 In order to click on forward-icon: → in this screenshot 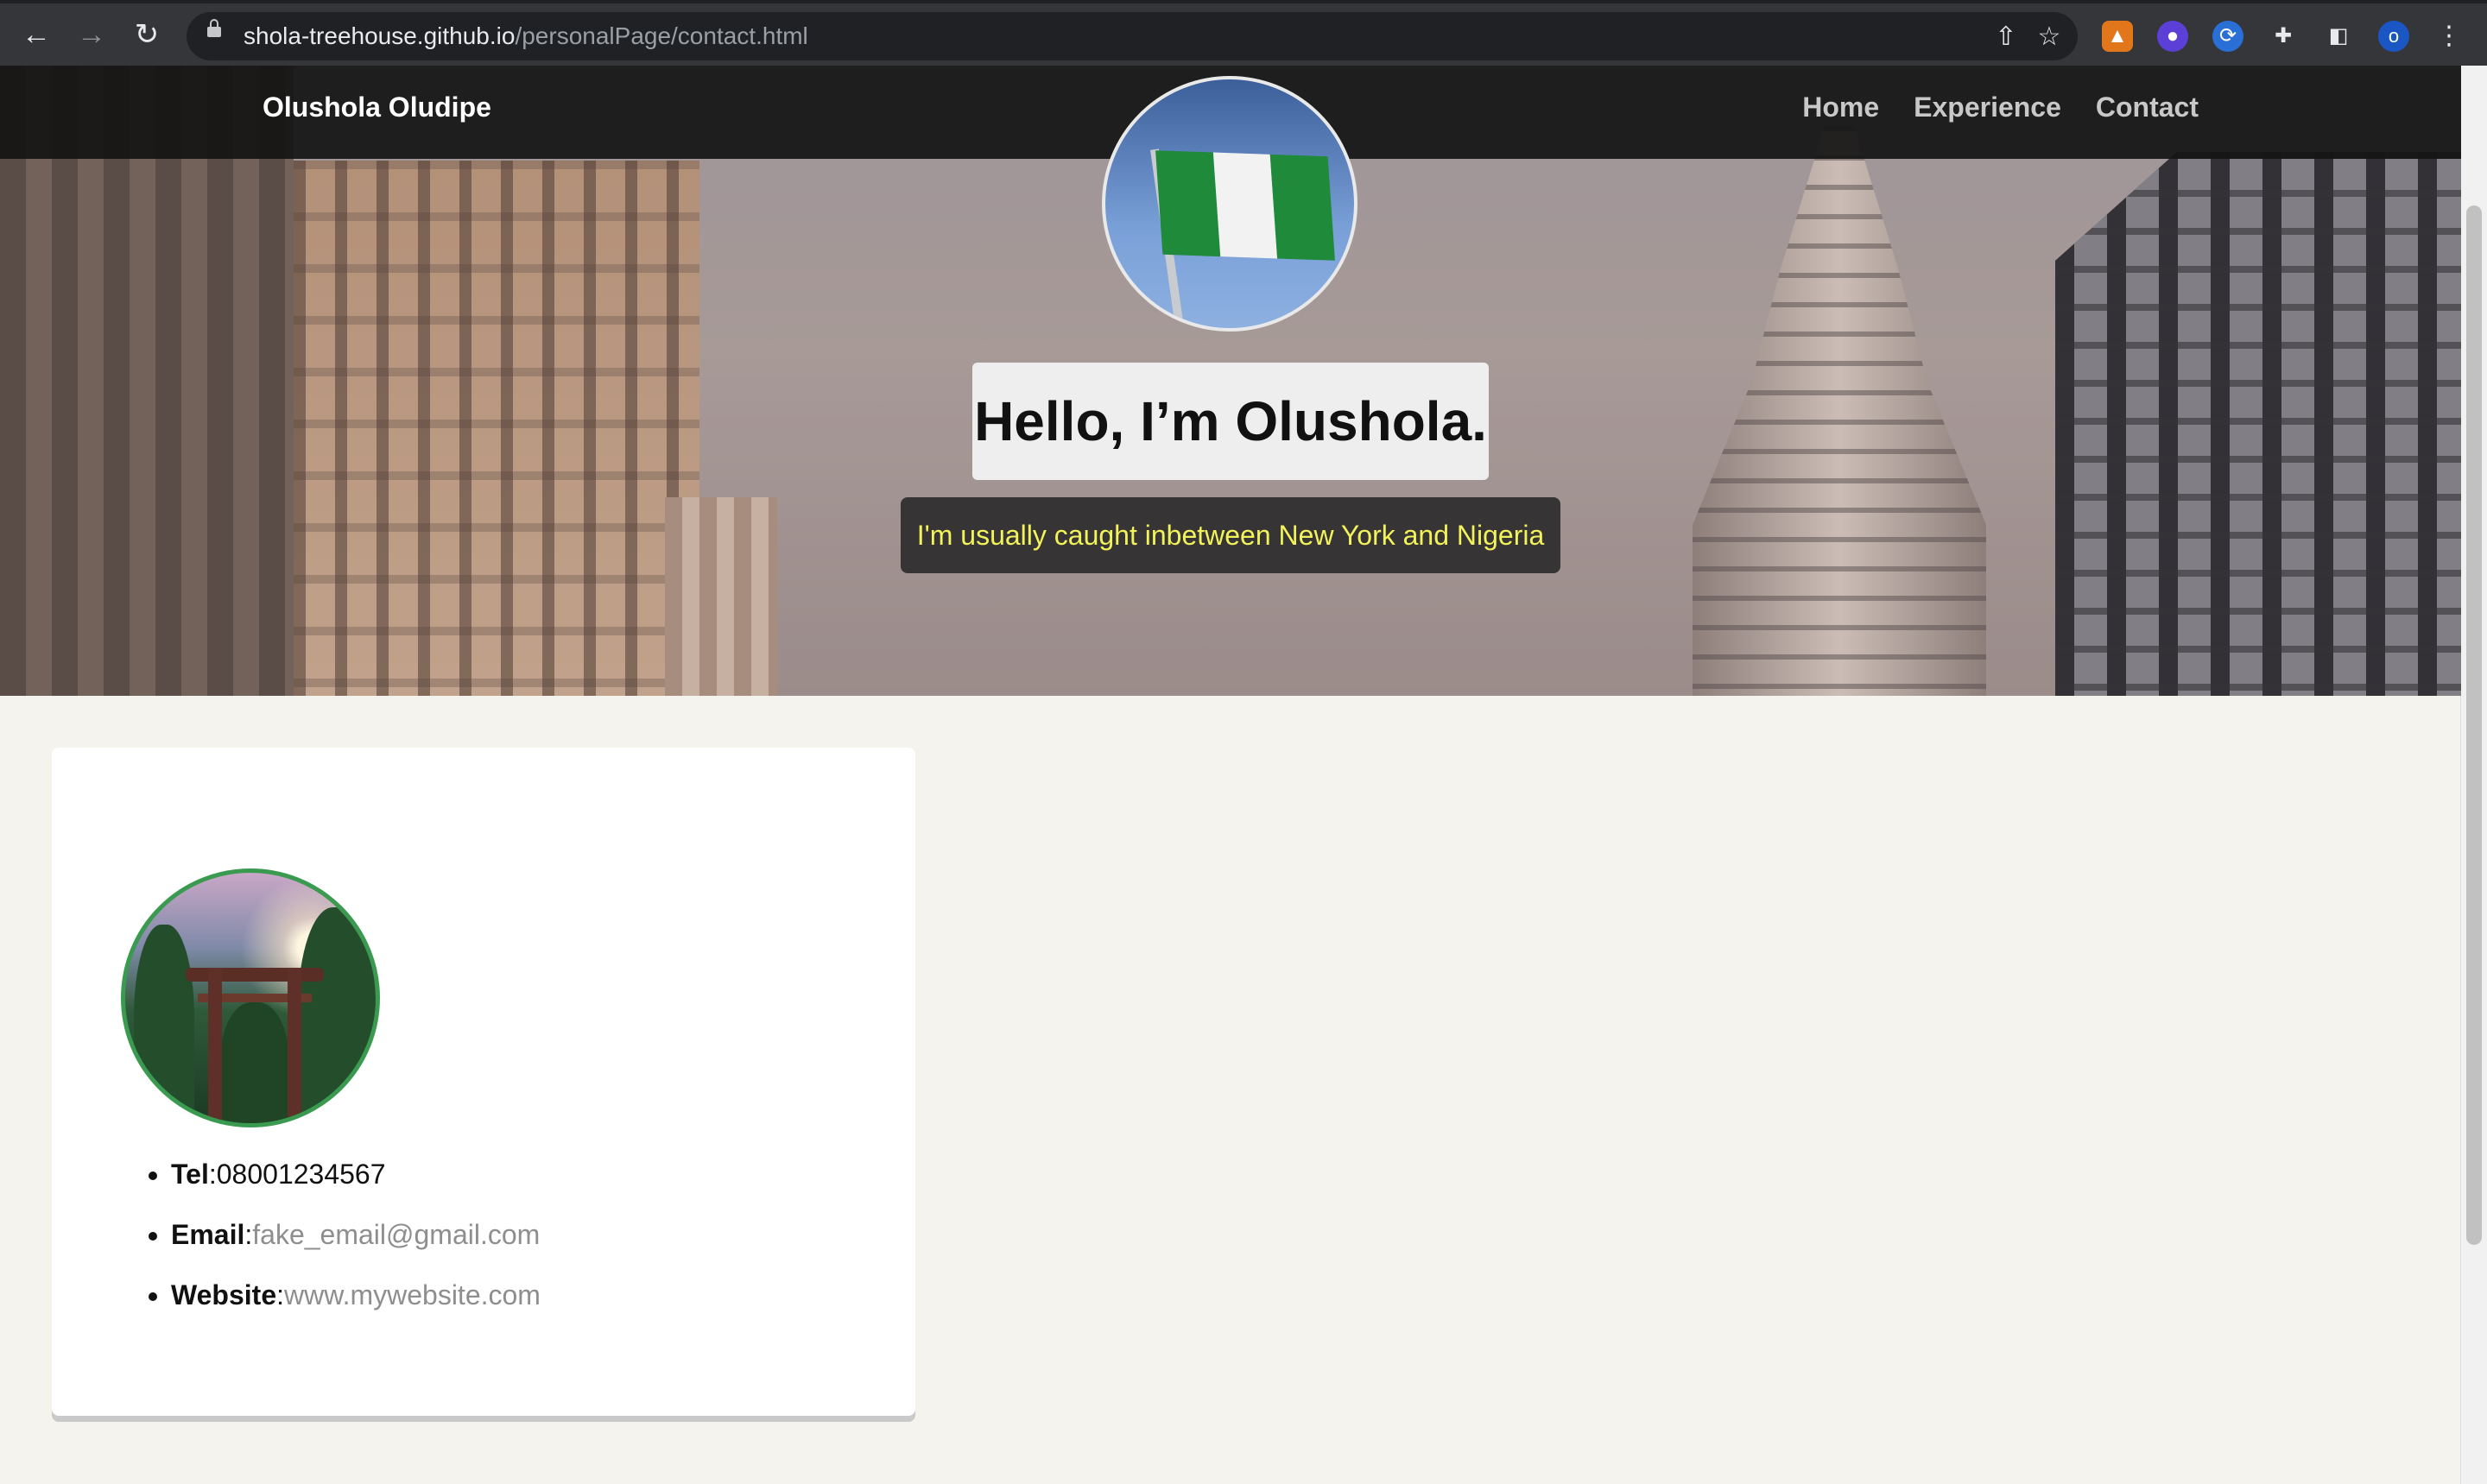, I will do `click(92, 35)`.